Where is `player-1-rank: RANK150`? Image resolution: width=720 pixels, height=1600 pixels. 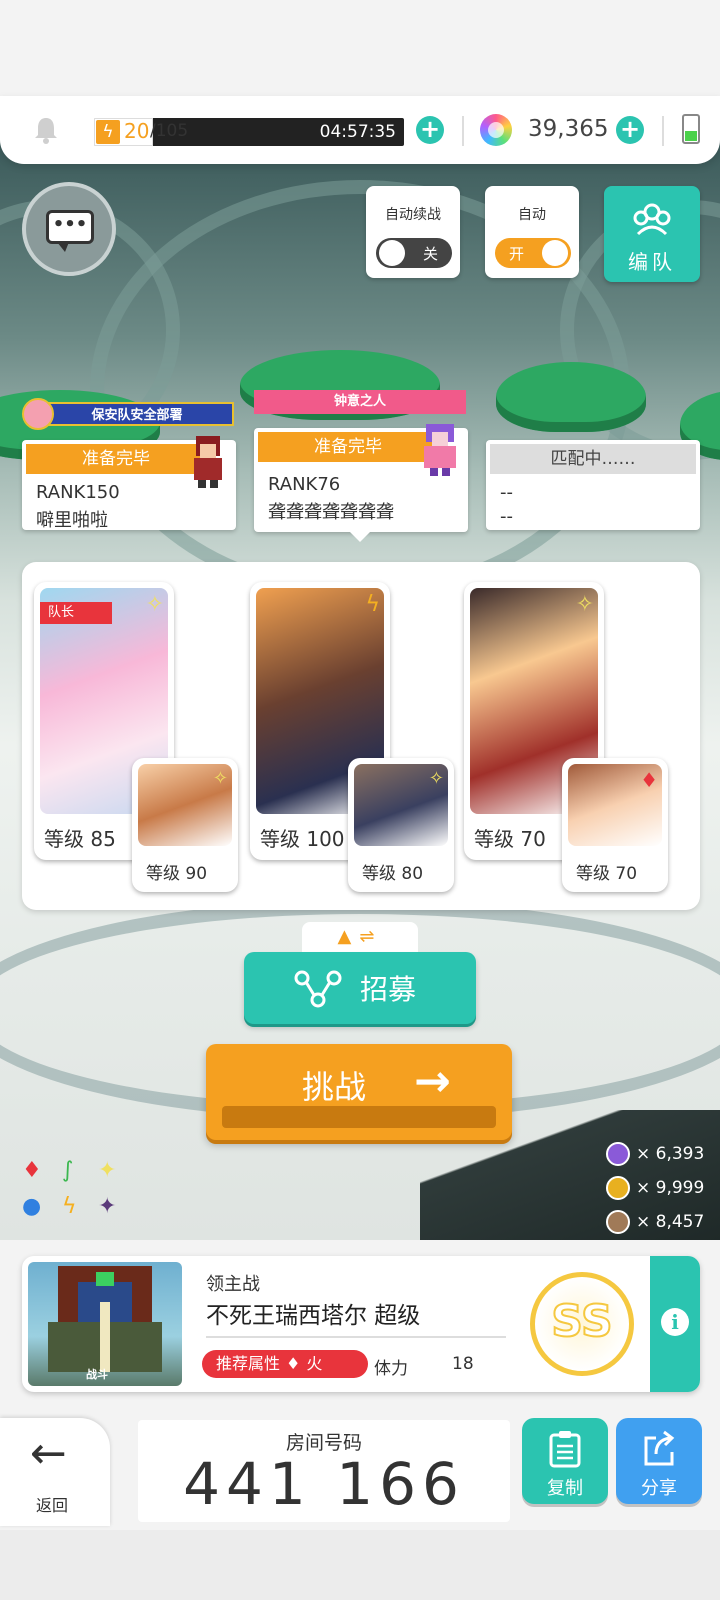 player-1-rank: RANK150 is located at coordinates (78, 492).